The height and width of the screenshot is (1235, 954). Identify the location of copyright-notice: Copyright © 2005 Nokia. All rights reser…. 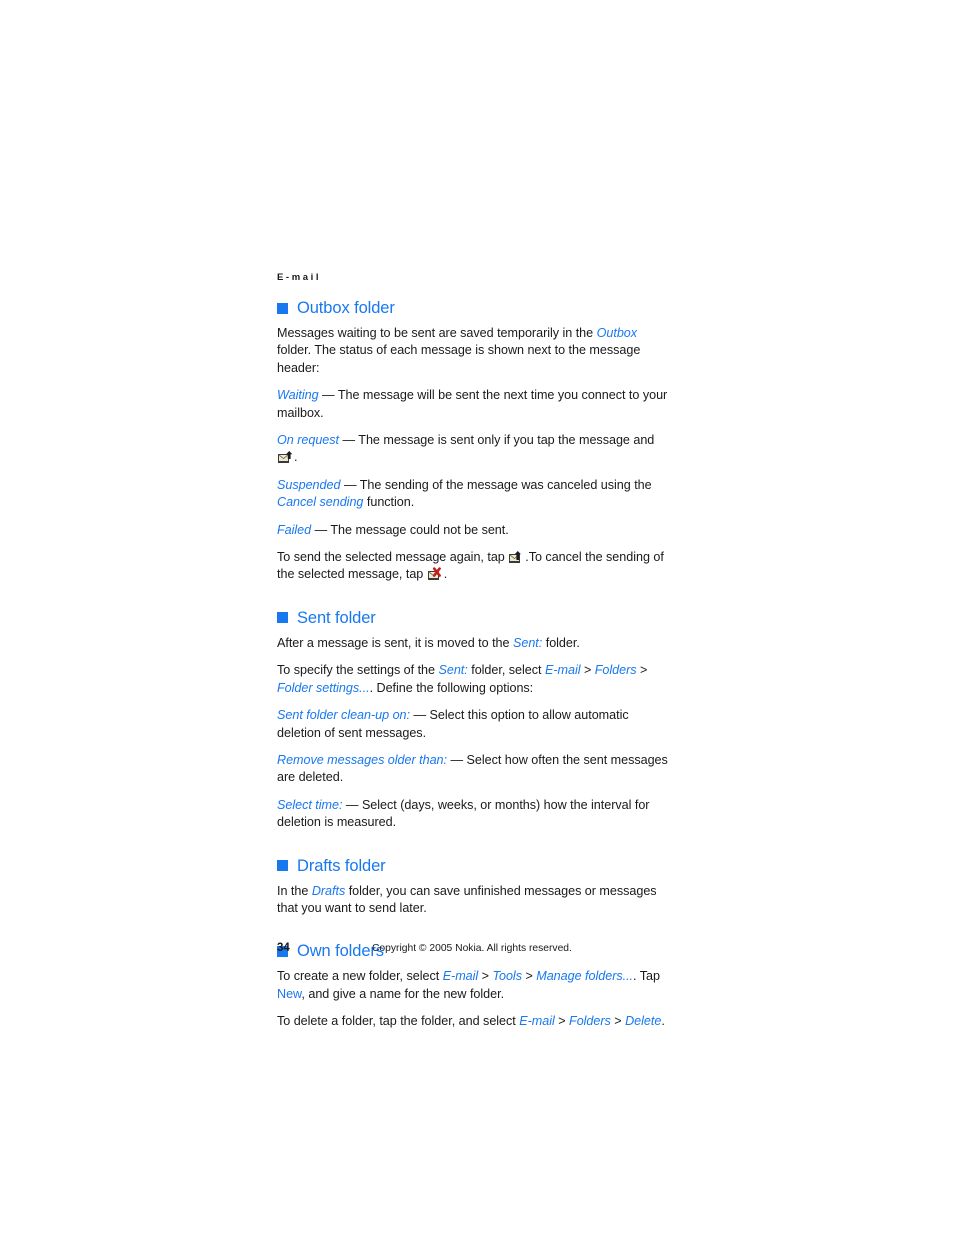
(472, 948).